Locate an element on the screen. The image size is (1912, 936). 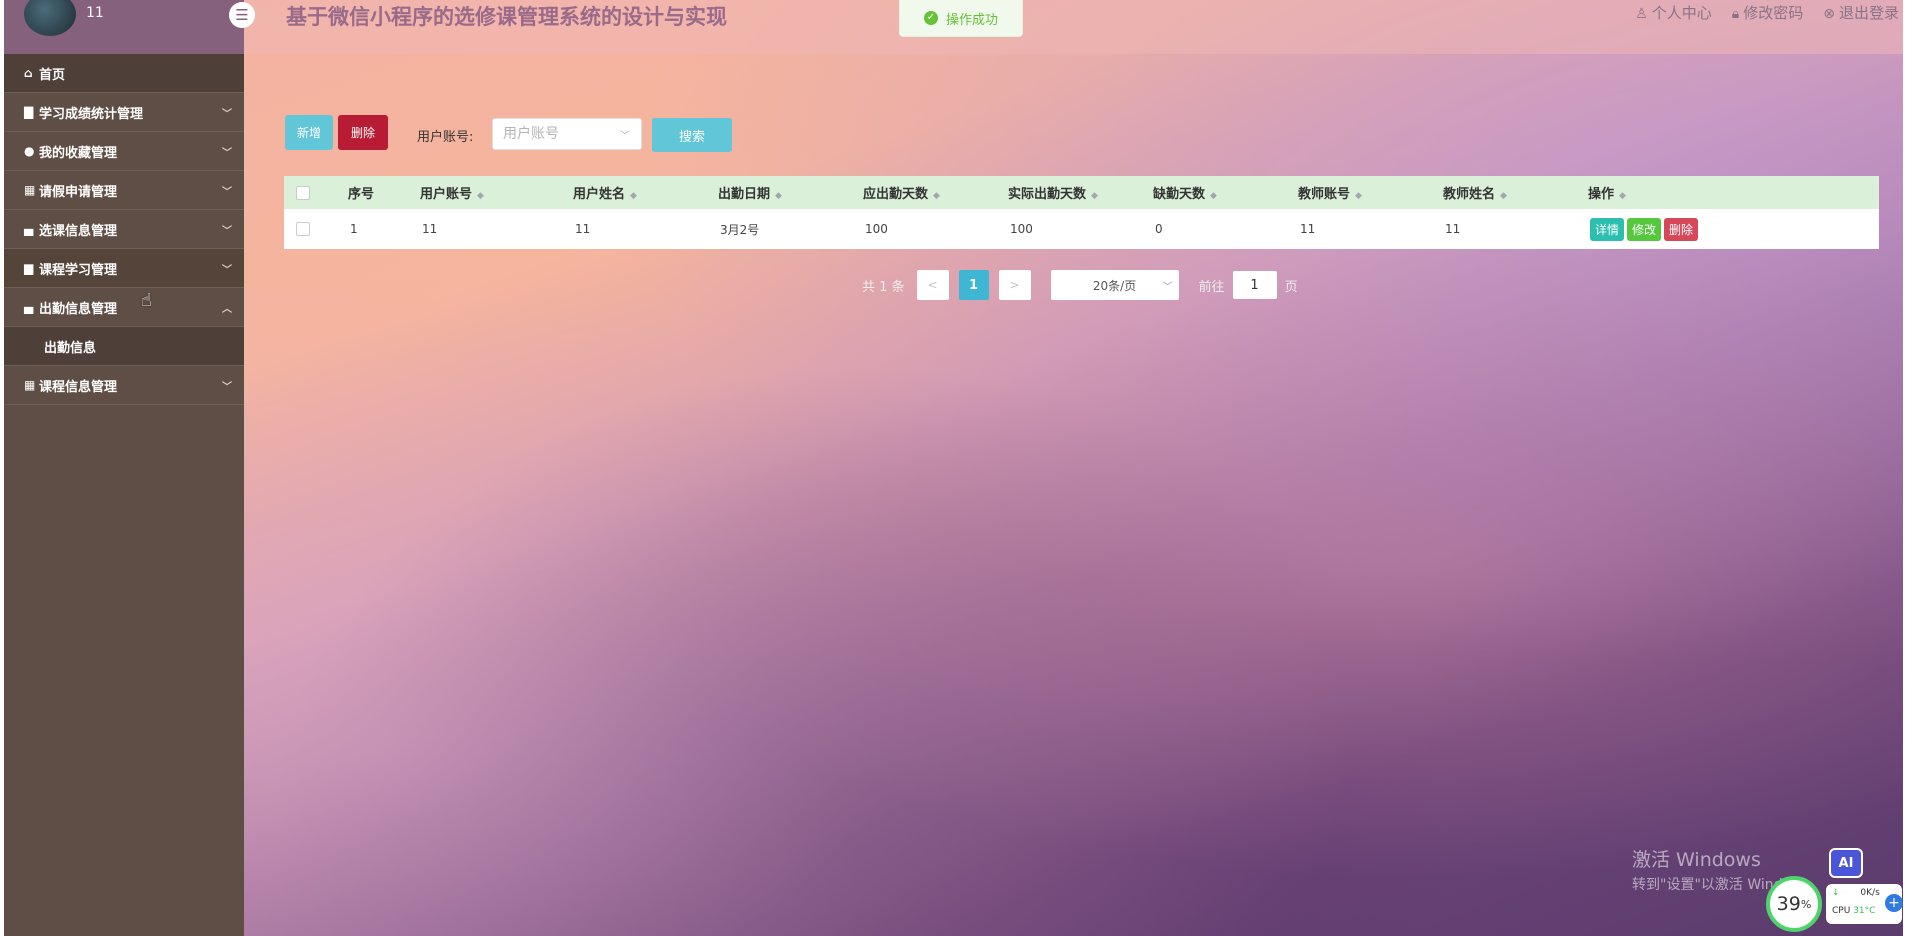
avatar is located at coordinates (50, 18).